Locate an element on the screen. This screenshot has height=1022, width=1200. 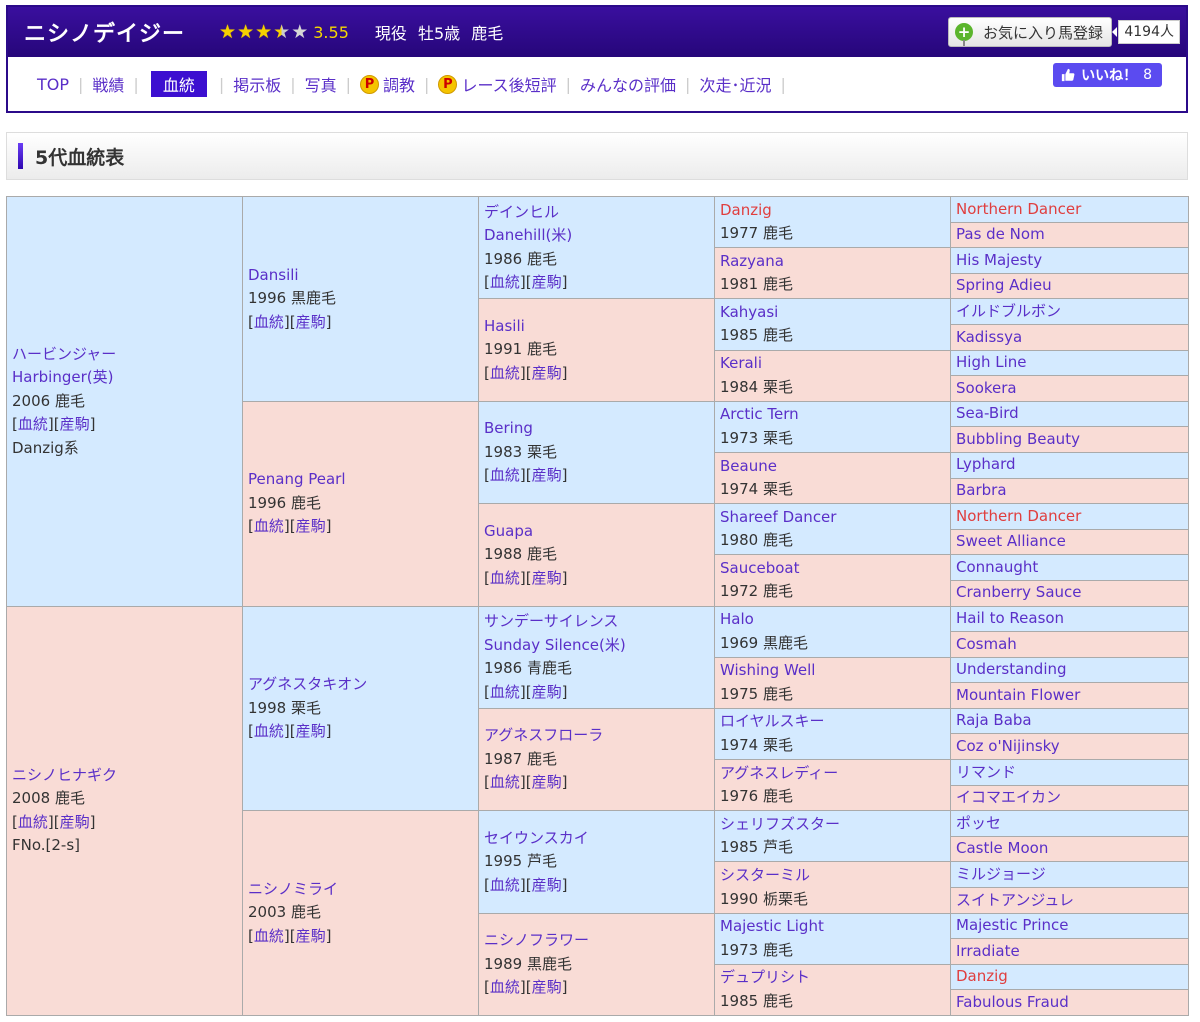
horse-link: Irradiate is located at coordinates (1069, 952).